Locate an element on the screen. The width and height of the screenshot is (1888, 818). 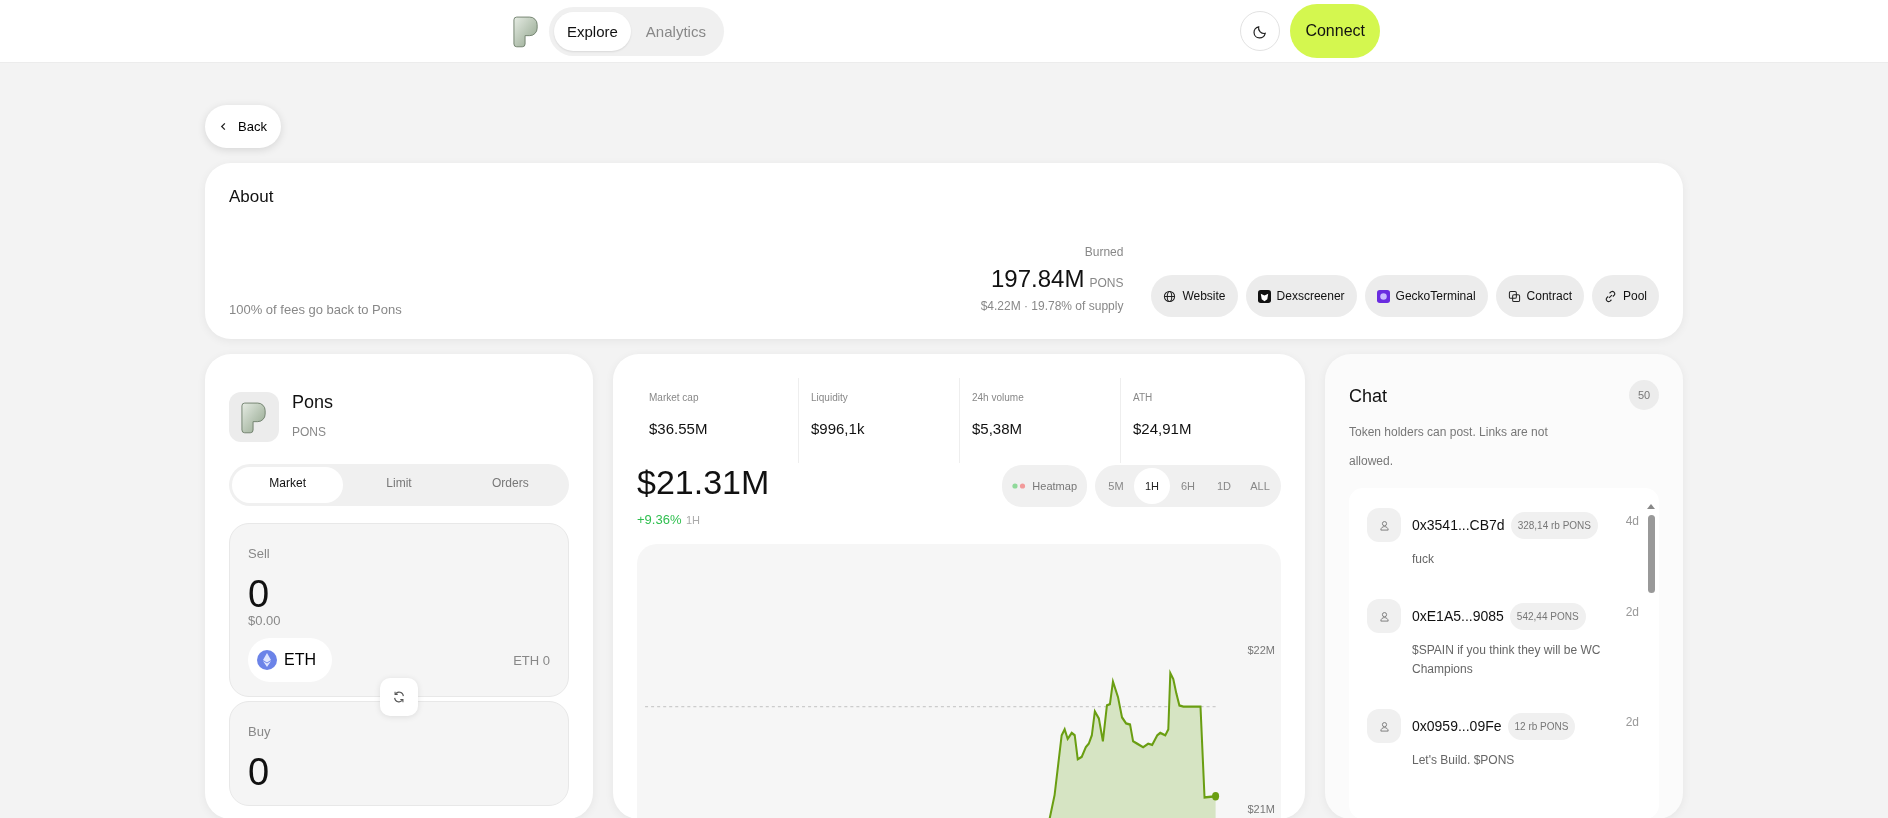
stat-value: $36.55M is located at coordinates (679, 428).